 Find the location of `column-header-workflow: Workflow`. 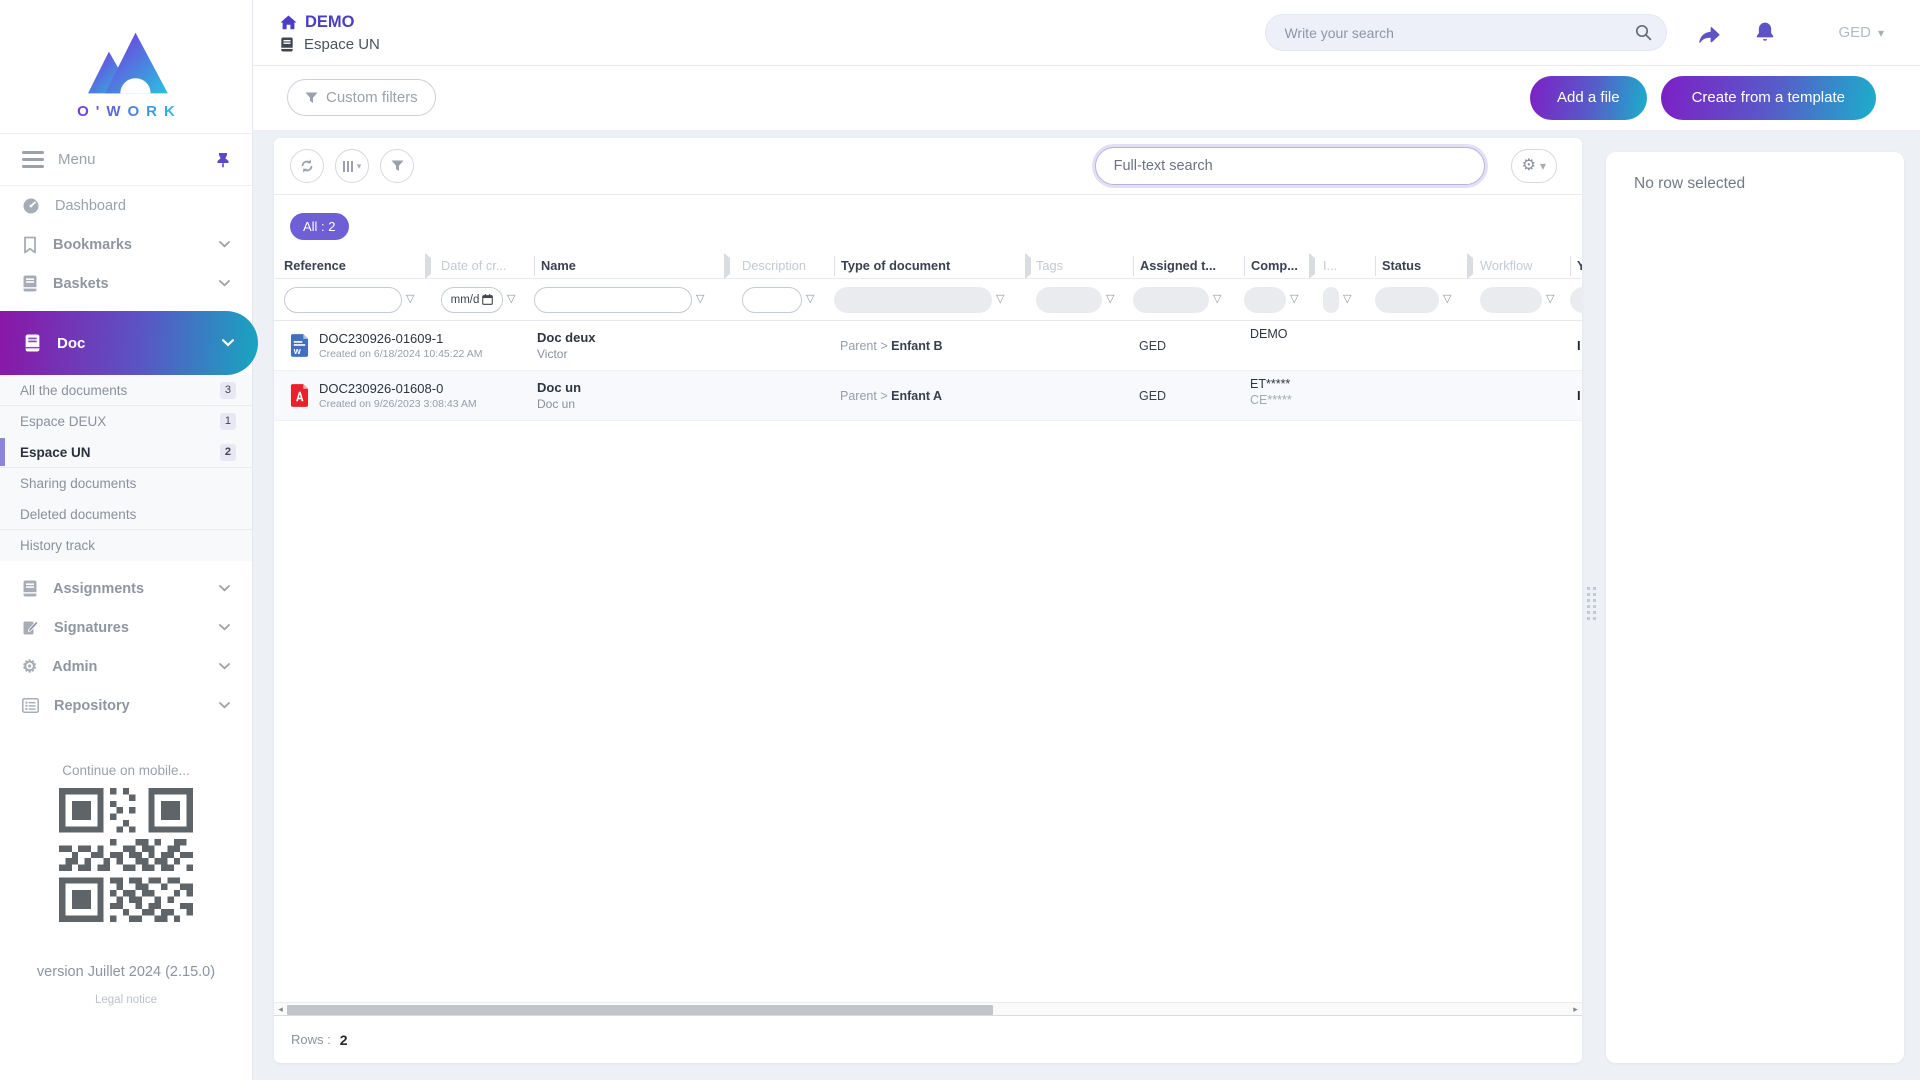

column-header-workflow: Workflow is located at coordinates (1525, 265).